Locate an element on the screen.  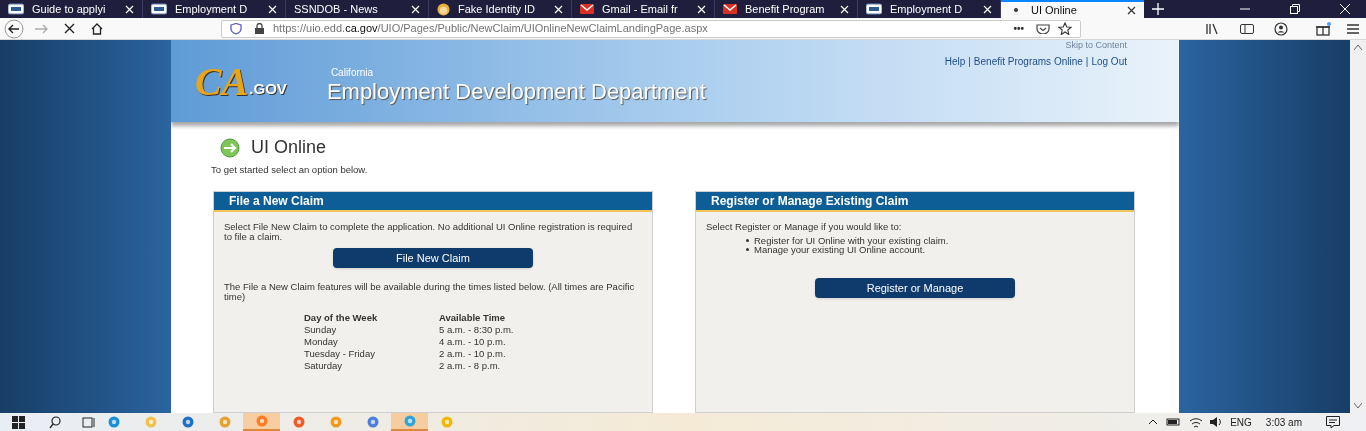
availability-note: The File a New Claim features will be available during the times listed below. (All times are Pacific time) is located at coordinates (430, 292).